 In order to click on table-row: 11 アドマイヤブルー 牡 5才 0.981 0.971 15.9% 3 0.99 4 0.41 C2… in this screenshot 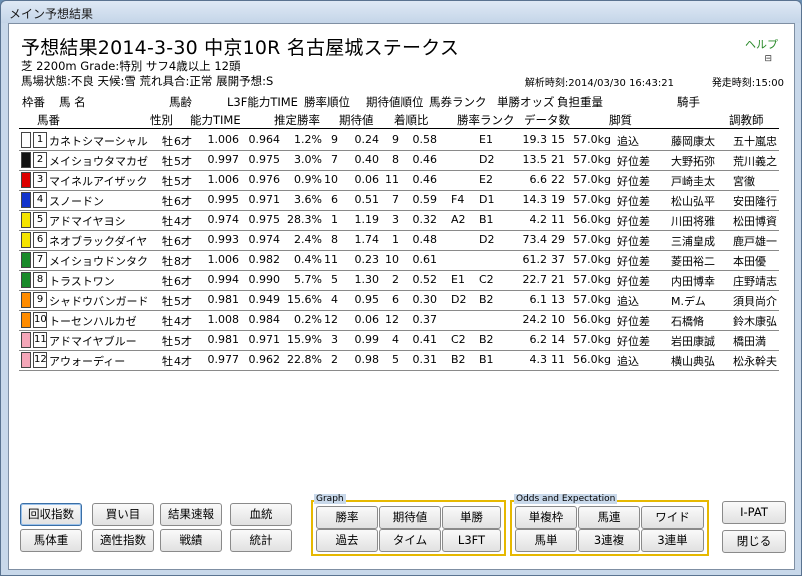, I will do `click(399, 340)`.